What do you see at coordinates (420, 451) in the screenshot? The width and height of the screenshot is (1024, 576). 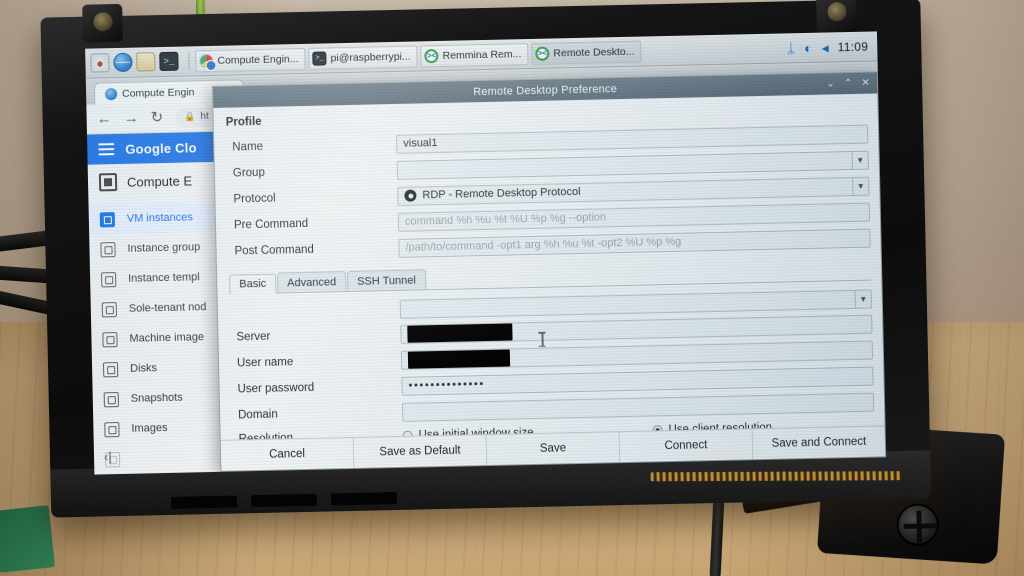 I see `save-as-default-button: Save as Default` at bounding box center [420, 451].